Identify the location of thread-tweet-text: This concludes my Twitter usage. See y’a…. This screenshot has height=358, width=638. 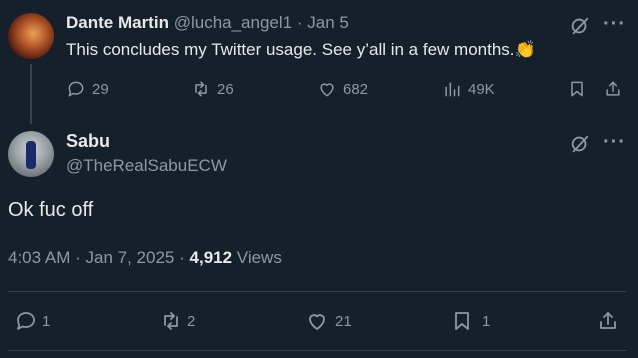
(301, 50).